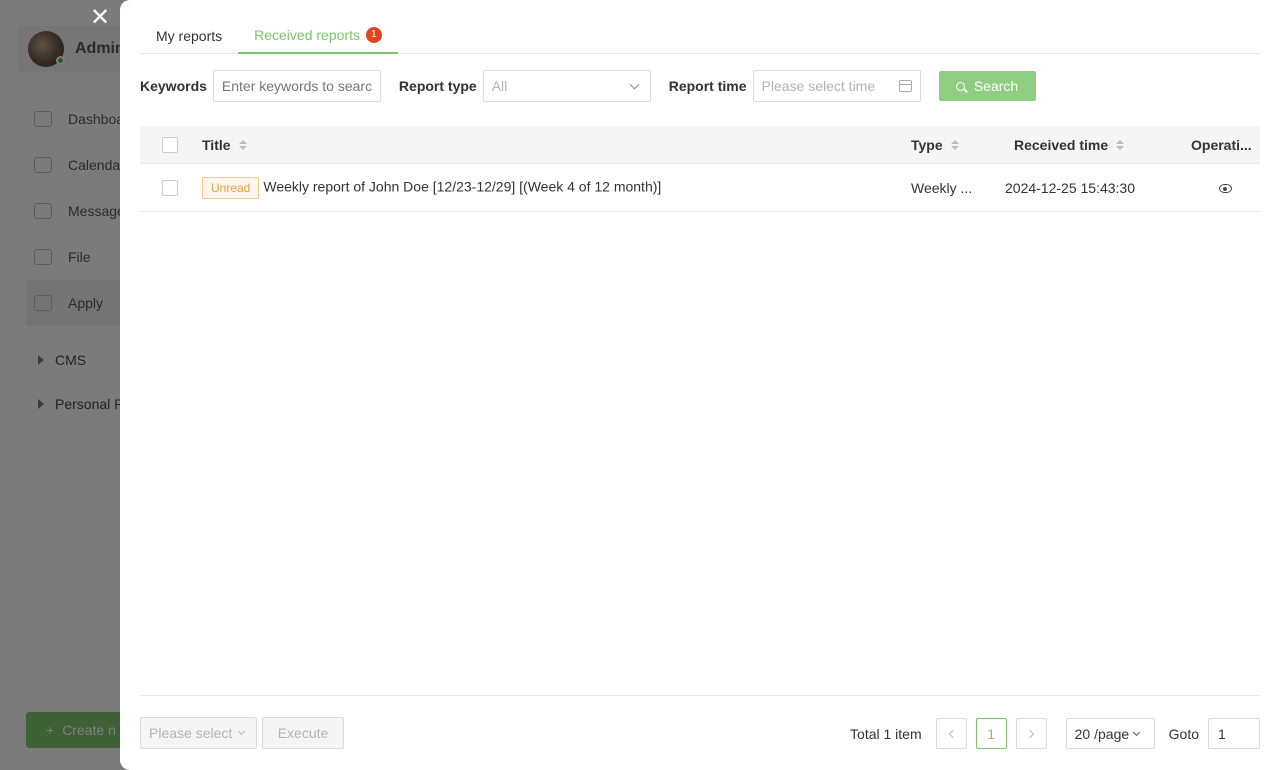 Image resolution: width=1280 pixels, height=770 pixels. Describe the element at coordinates (1070, 187) in the screenshot. I see `received-time-cell: 2024-12-25 15:43:30` at that location.